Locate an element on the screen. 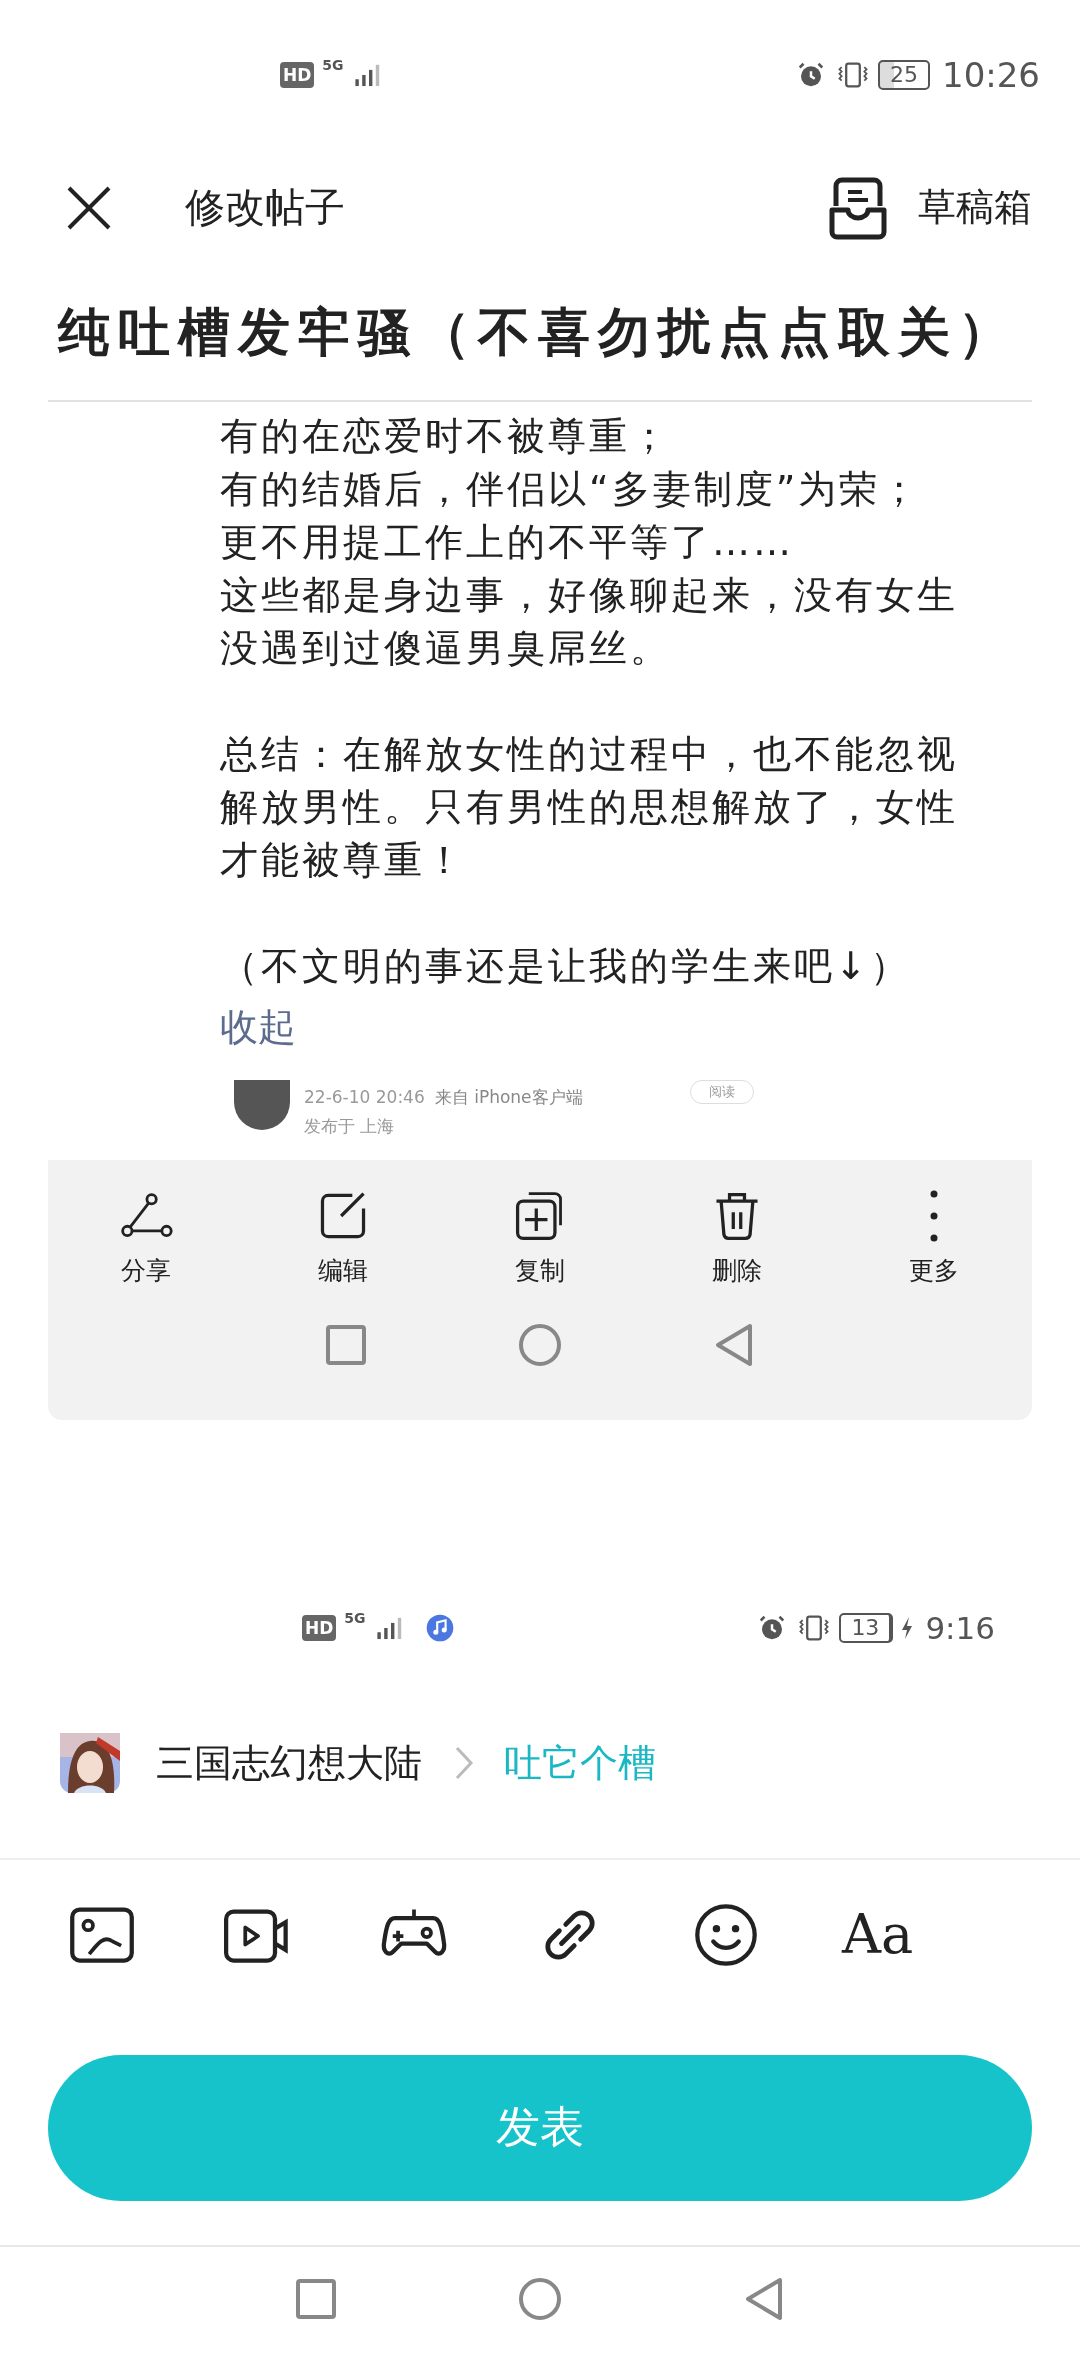  body-text: 有的结婚后，伴侣以“多妻制度”为荣； is located at coordinates (571, 489).